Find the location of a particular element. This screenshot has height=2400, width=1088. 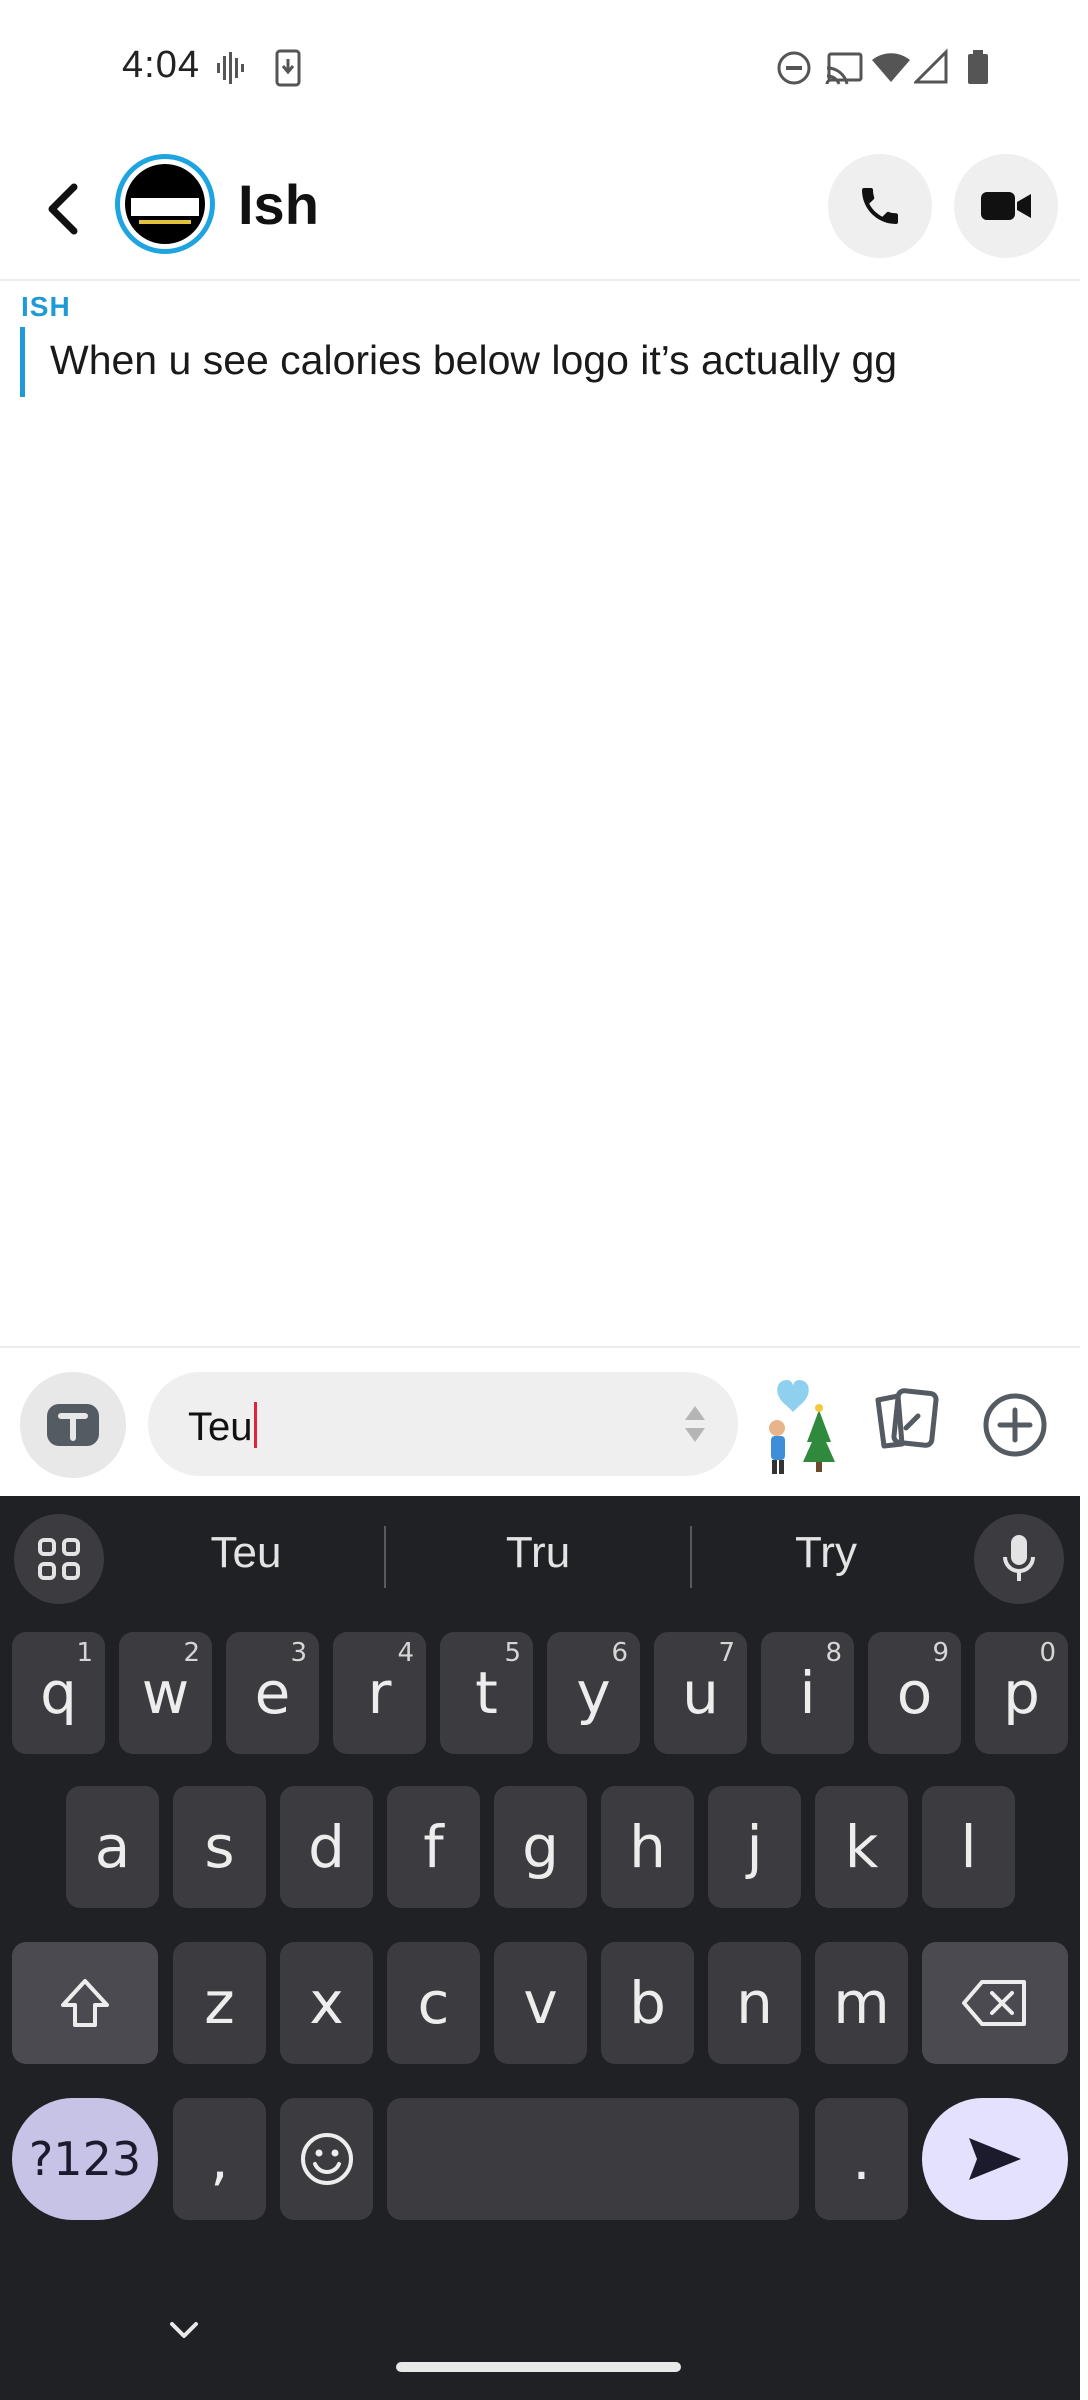

phone-icon is located at coordinates (880, 206).